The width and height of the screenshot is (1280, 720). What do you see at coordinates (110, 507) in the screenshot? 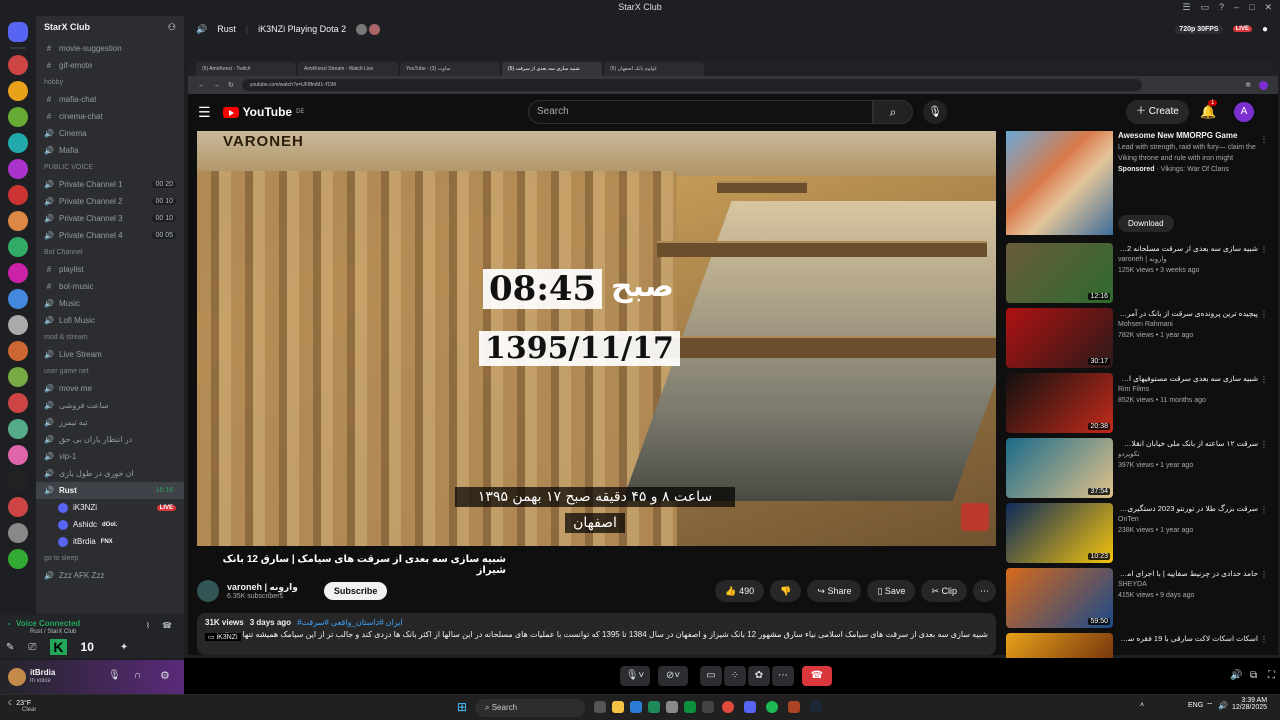
I see `voice-user: iK3NZi LIVE` at bounding box center [110, 507].